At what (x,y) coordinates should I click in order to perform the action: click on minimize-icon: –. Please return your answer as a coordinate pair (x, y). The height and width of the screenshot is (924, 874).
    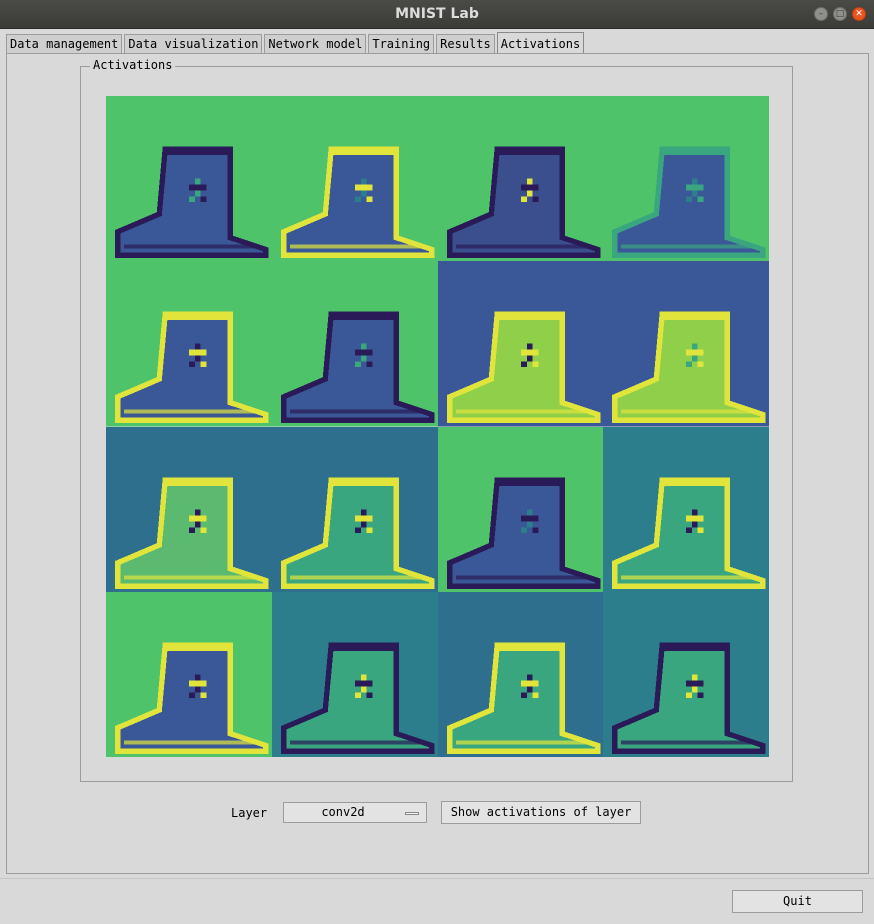
    Looking at the image, I should click on (821, 14).